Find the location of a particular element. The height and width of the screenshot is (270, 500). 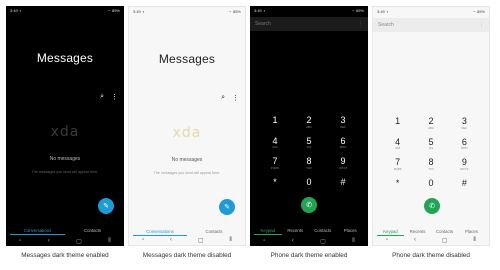

tab-keypad: Keypad is located at coordinates (268, 231).